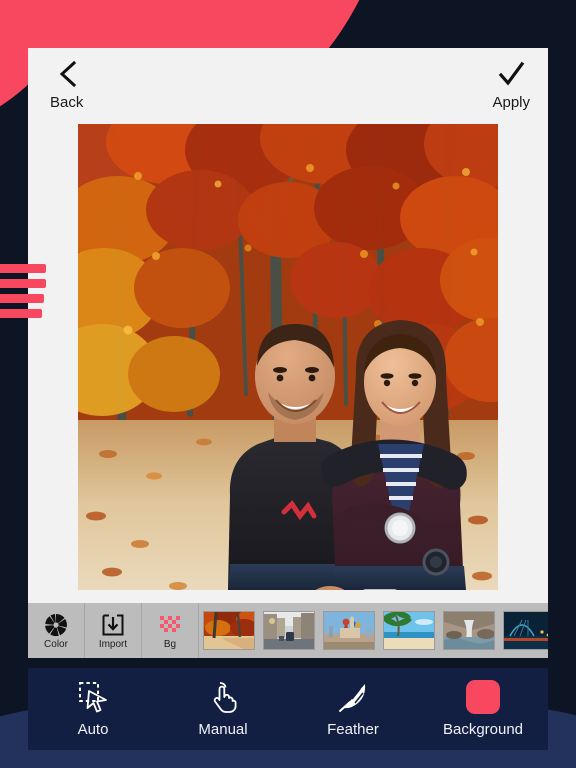 This screenshot has height=768, width=576. I want to click on tool-color-label: Color, so click(56, 644).